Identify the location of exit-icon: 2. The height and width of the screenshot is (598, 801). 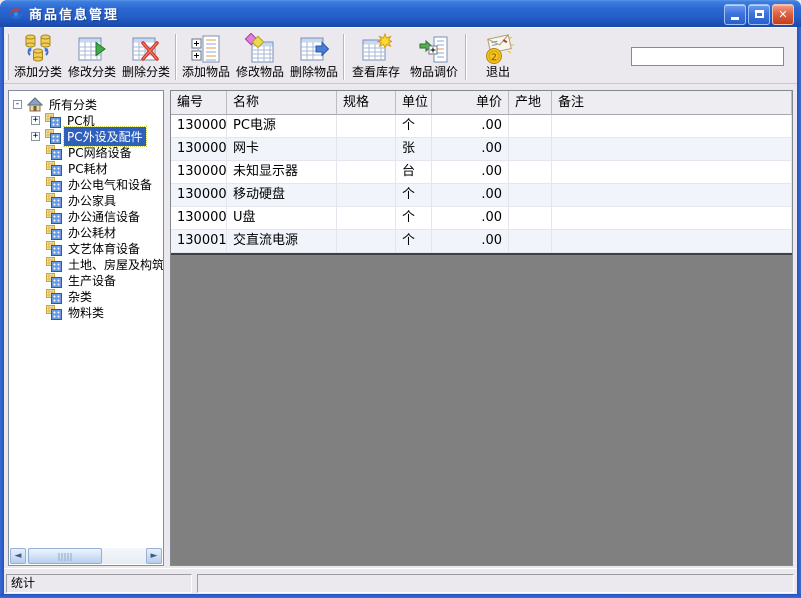
(500, 49).